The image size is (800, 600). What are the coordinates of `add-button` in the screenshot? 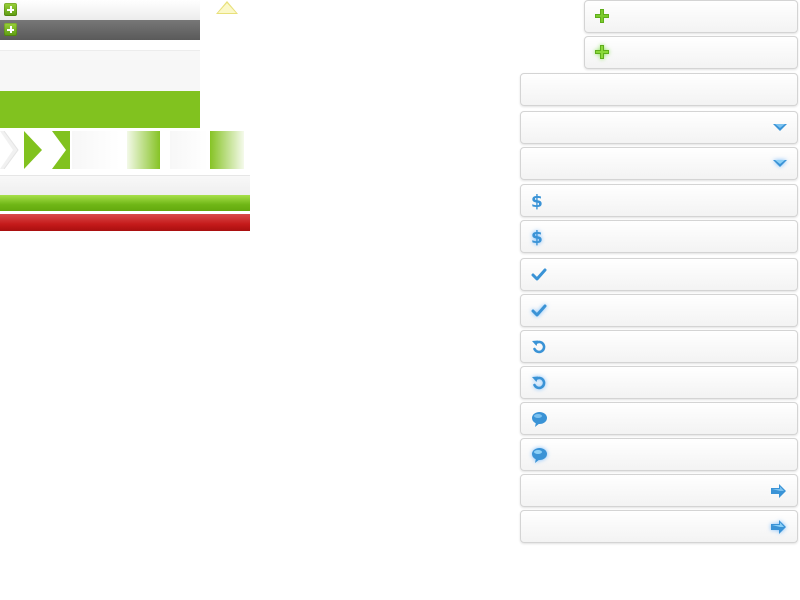 It's located at (691, 16).